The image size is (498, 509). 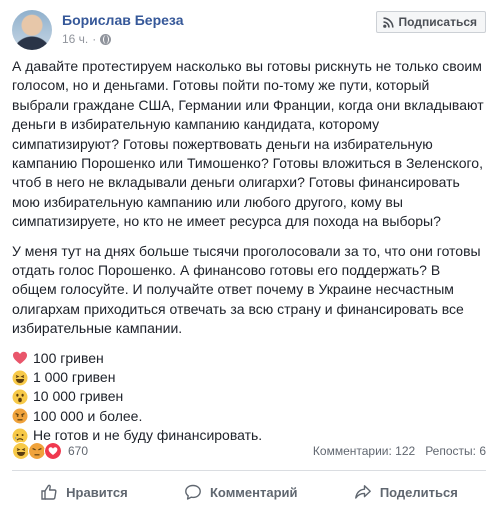 What do you see at coordinates (248, 377) in the screenshot?
I see `option-row: 1 000 гривен` at bounding box center [248, 377].